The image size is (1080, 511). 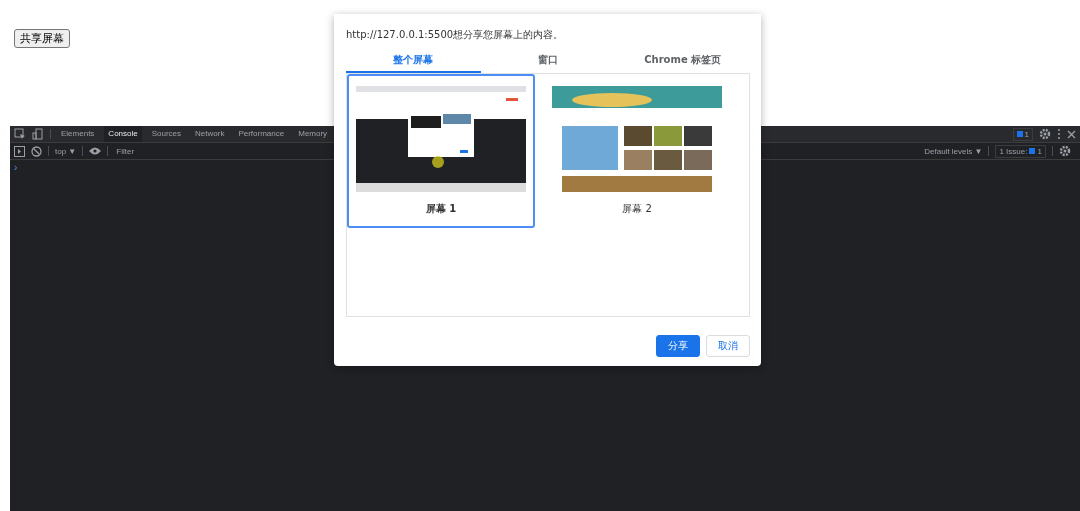 What do you see at coordinates (95, 151) in the screenshot?
I see `eye-icon` at bounding box center [95, 151].